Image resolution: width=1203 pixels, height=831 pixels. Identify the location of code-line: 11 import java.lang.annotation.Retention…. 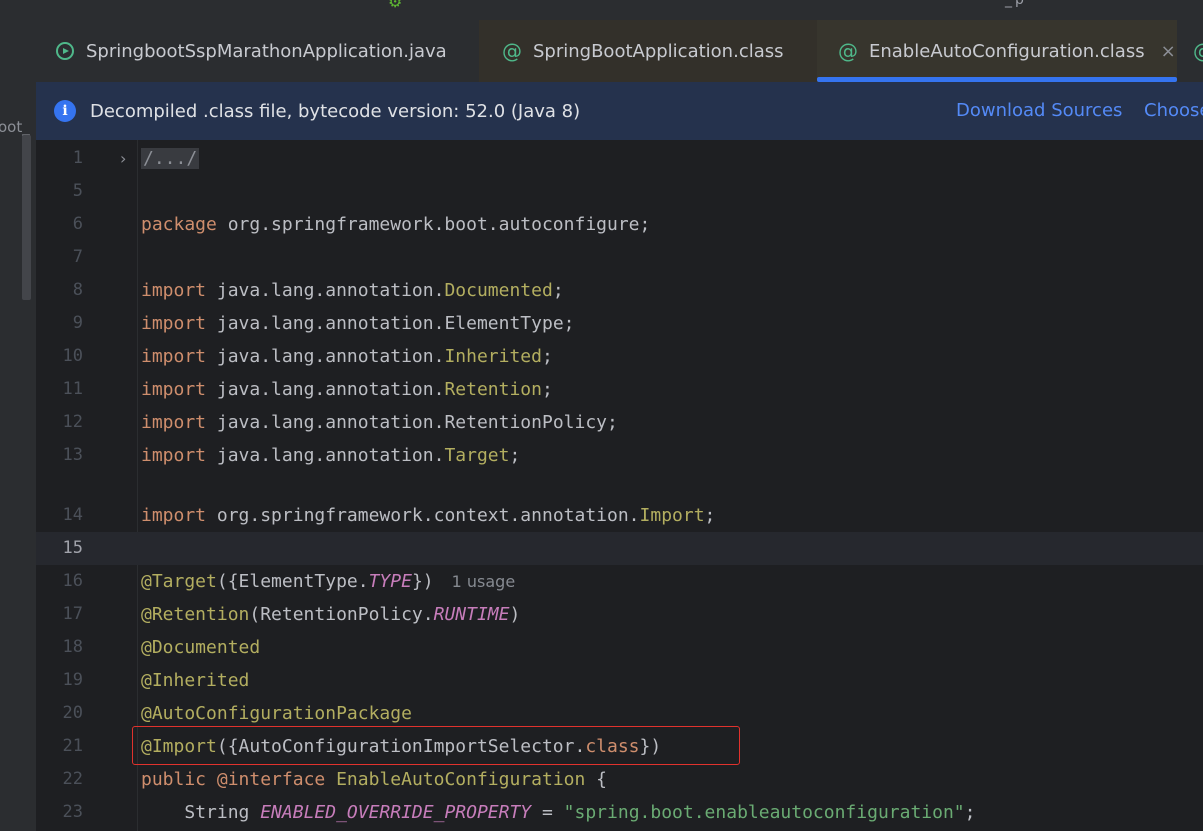
(619, 389).